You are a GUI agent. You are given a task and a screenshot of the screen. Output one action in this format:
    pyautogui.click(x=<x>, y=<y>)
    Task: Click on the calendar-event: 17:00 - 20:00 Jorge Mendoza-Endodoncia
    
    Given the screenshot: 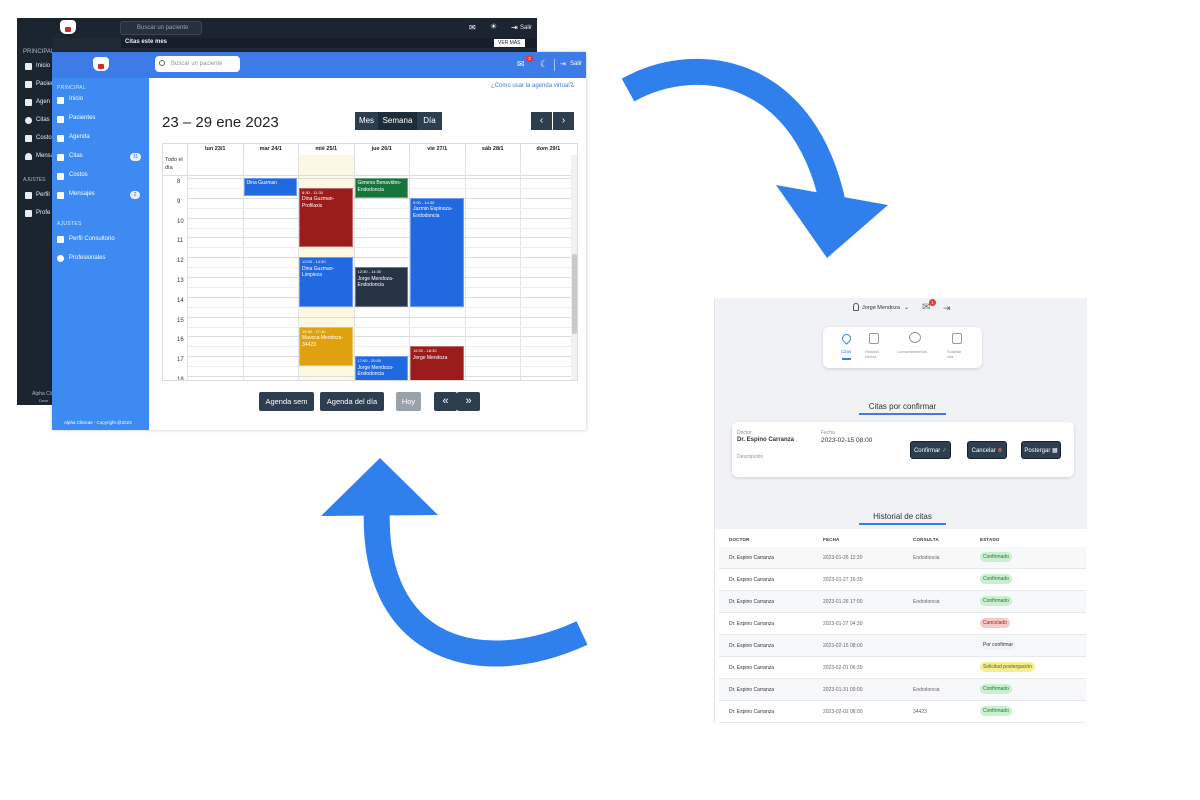 What is the action you would take?
    pyautogui.click(x=381, y=368)
    